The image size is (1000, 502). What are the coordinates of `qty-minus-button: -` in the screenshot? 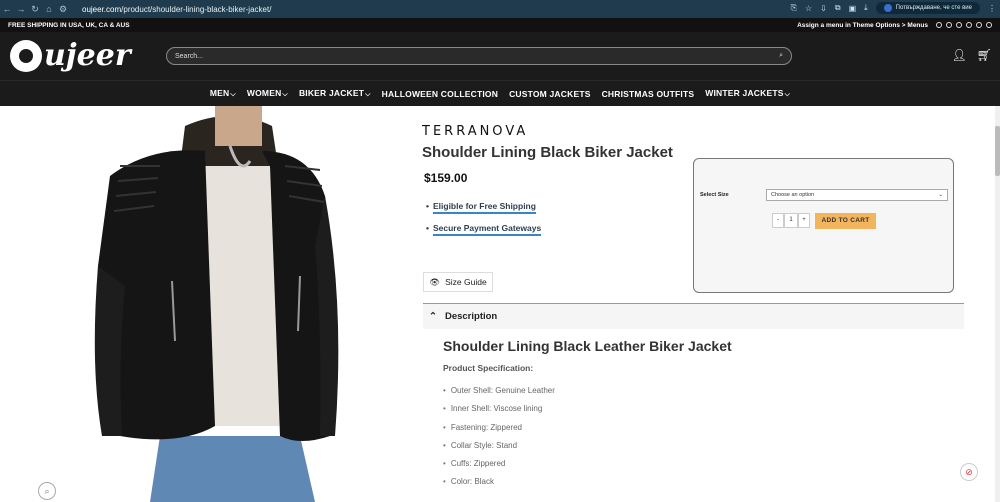 It's located at (778, 220).